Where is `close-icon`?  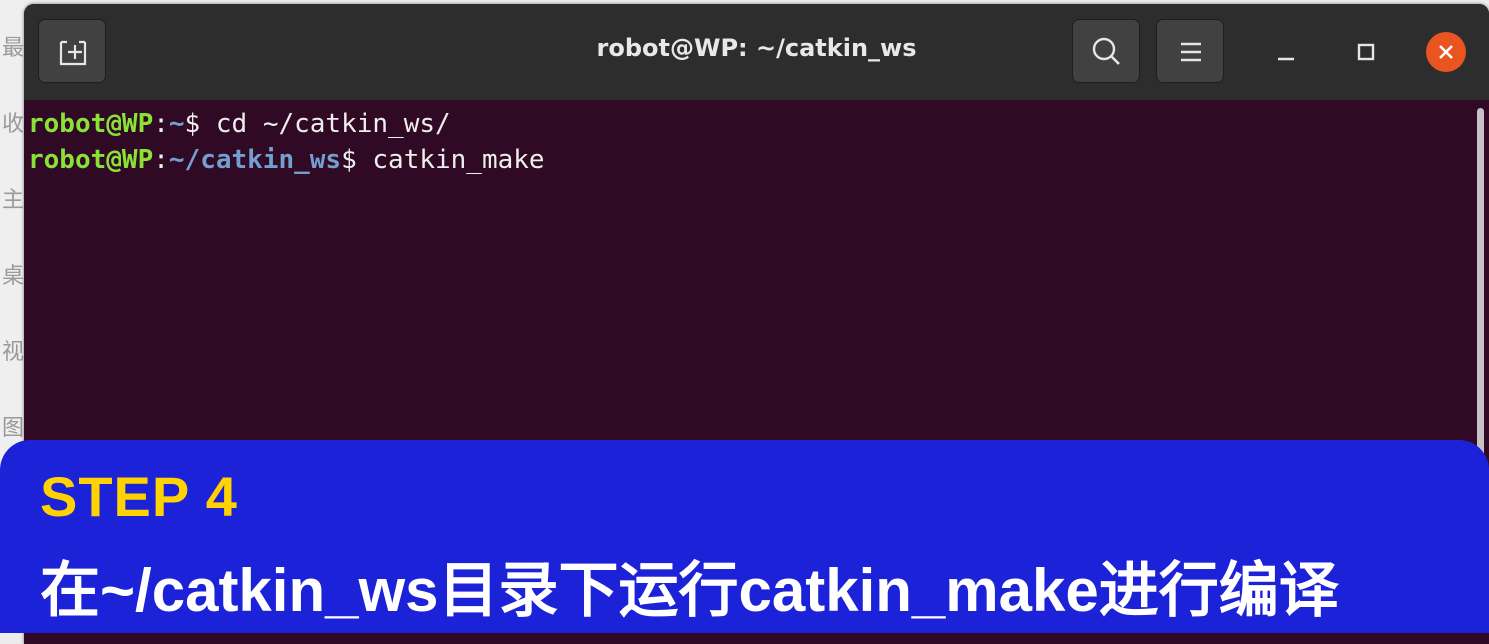
close-icon is located at coordinates (1446, 52).